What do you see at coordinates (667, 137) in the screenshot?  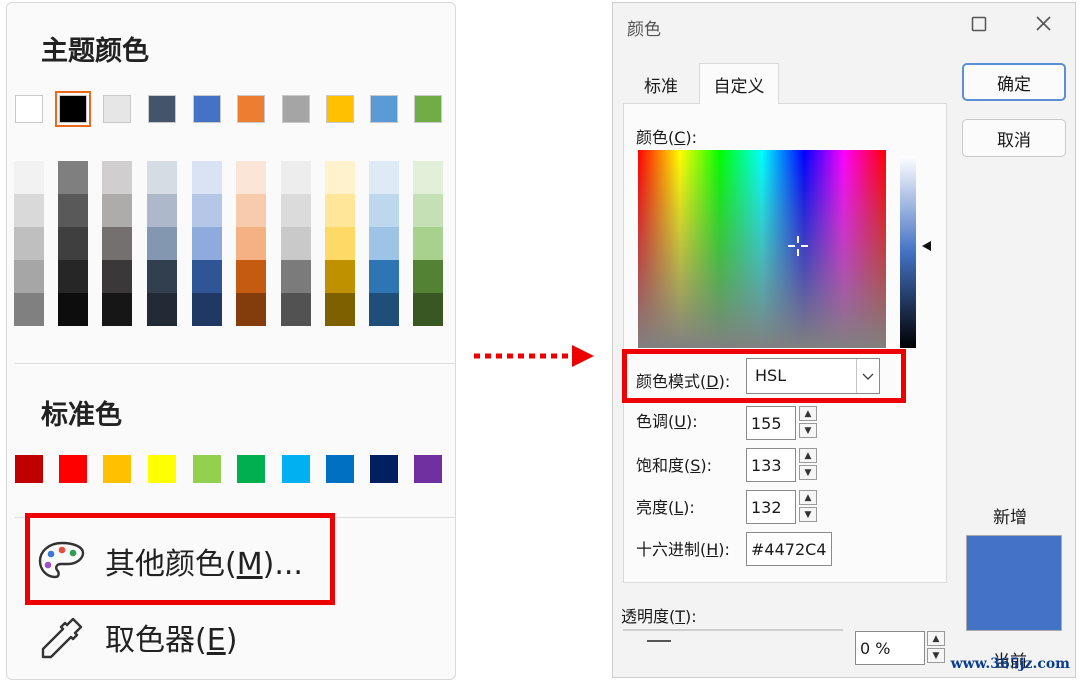 I see `colors-label: 颜色(C):` at bounding box center [667, 137].